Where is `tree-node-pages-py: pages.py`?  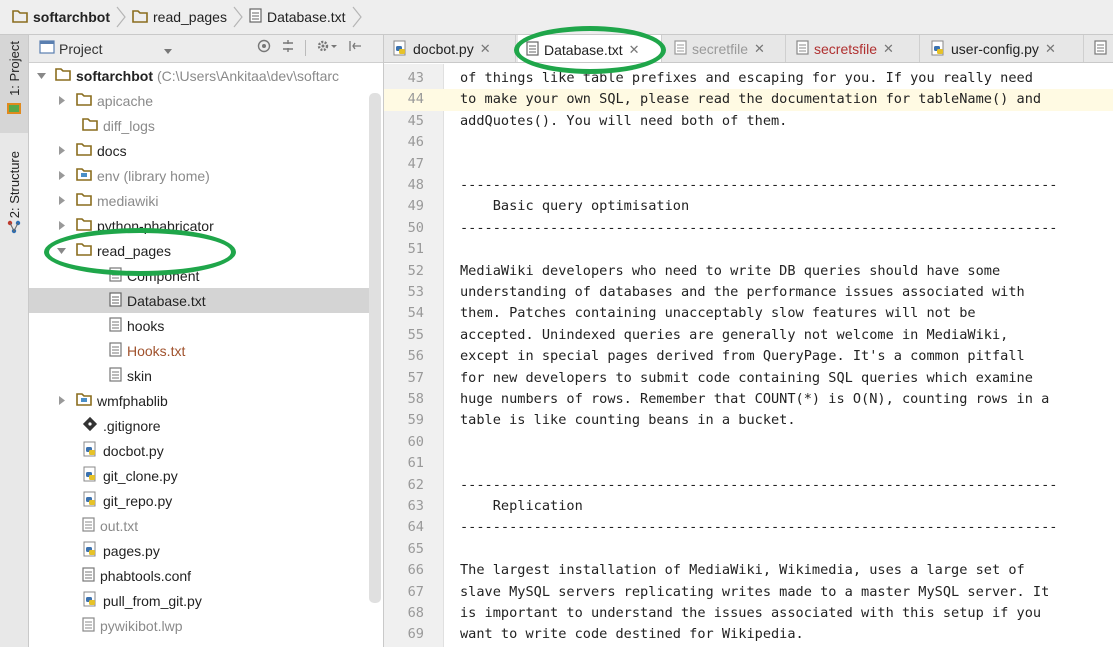
tree-node-pages-py: pages.py is located at coordinates (199, 550).